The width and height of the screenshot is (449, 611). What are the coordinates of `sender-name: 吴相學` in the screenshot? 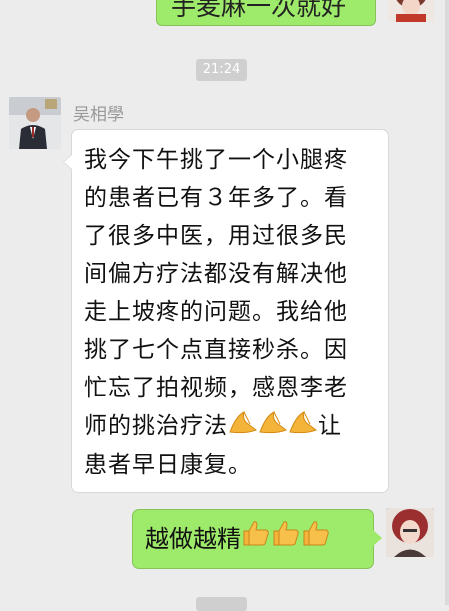 It's located at (98, 115).